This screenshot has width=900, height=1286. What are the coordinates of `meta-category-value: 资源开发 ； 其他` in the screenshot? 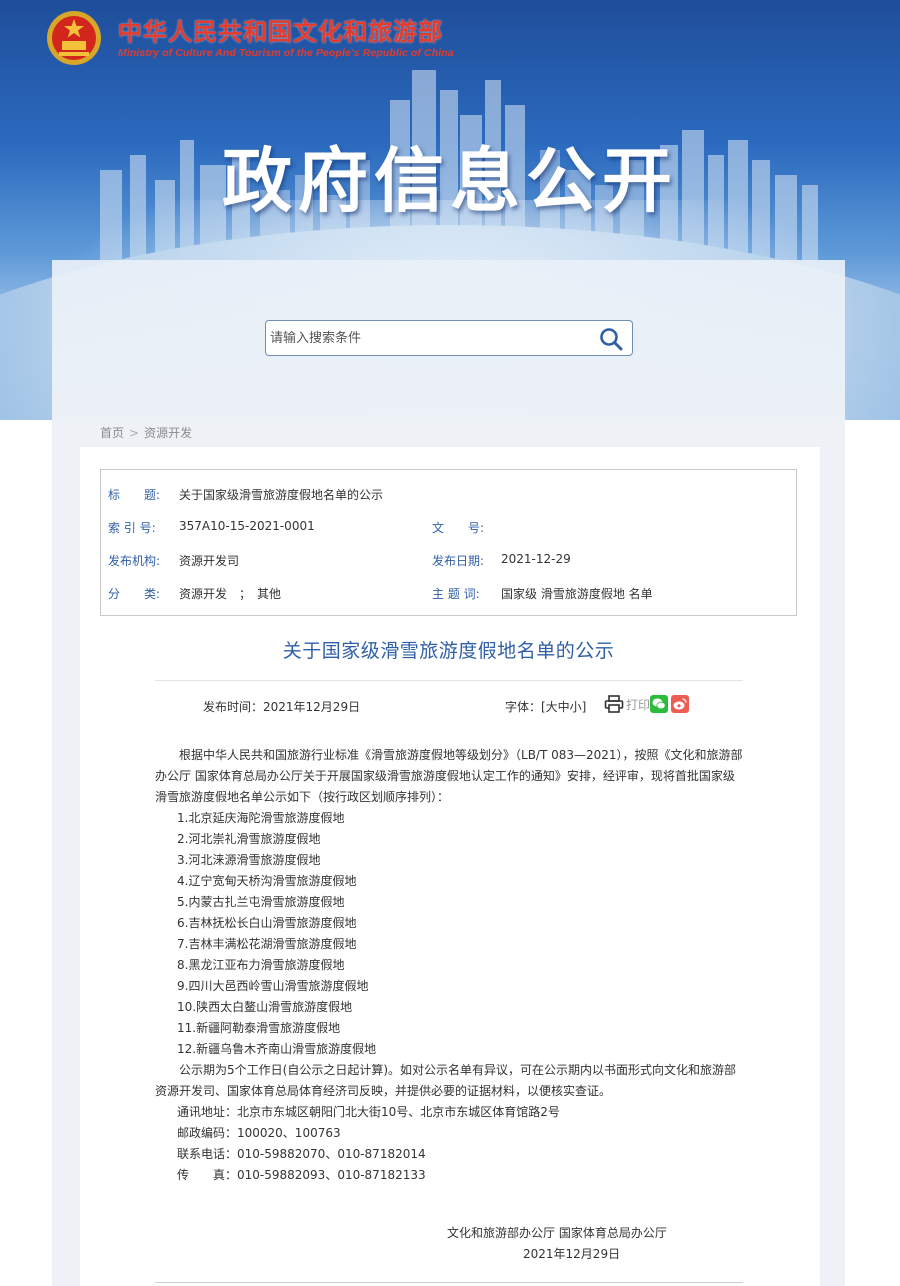 It's located at (230, 594).